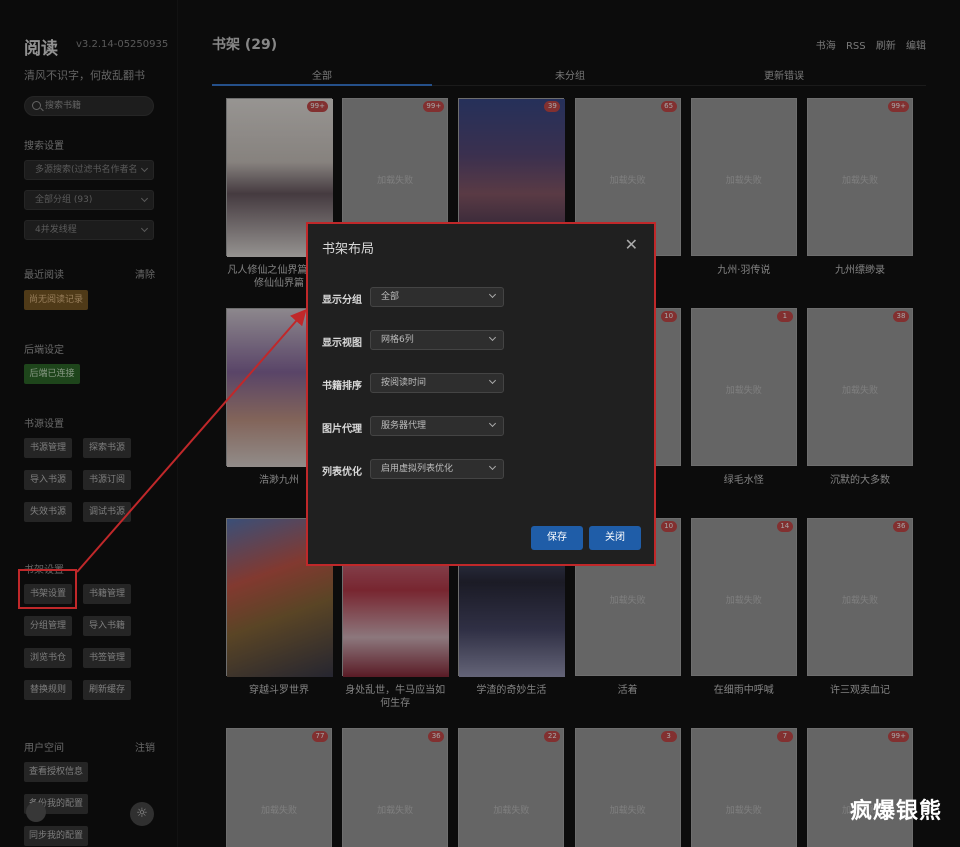  What do you see at coordinates (397, 340) in the screenshot?
I see `select-value: 网格6列` at bounding box center [397, 340].